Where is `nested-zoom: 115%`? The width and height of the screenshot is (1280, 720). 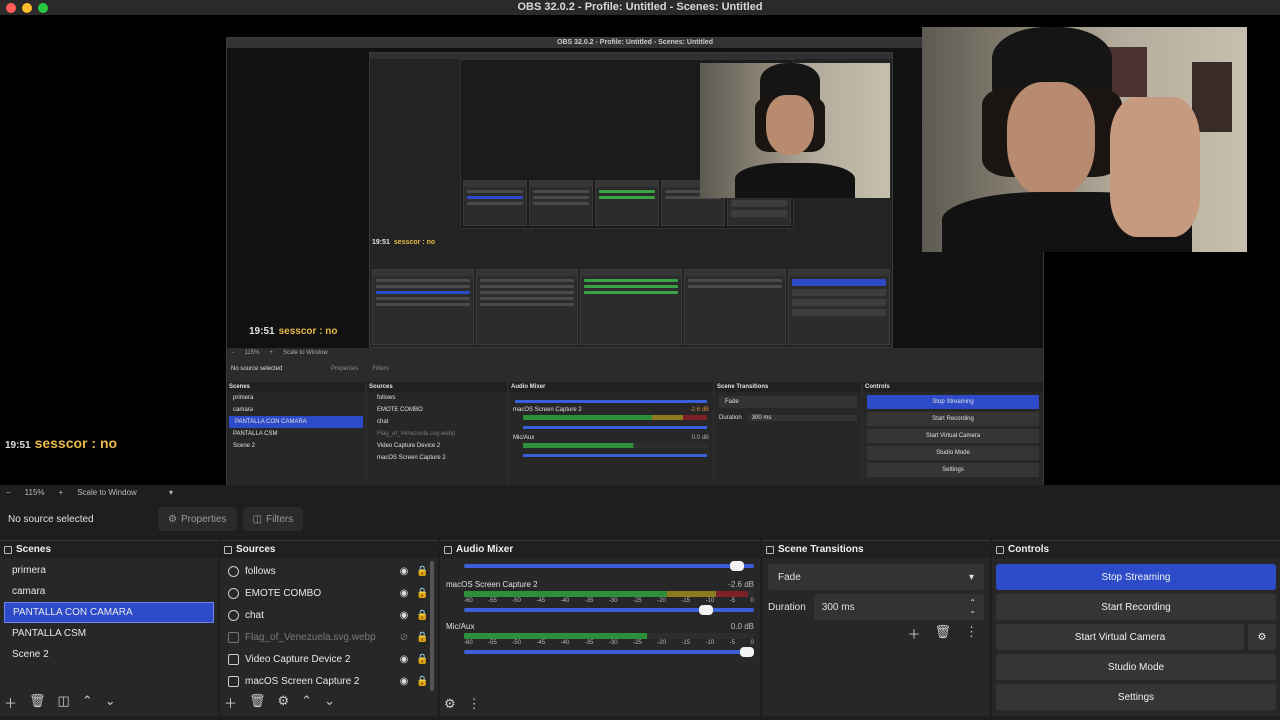
nested-zoom: 115% is located at coordinates (252, 353).